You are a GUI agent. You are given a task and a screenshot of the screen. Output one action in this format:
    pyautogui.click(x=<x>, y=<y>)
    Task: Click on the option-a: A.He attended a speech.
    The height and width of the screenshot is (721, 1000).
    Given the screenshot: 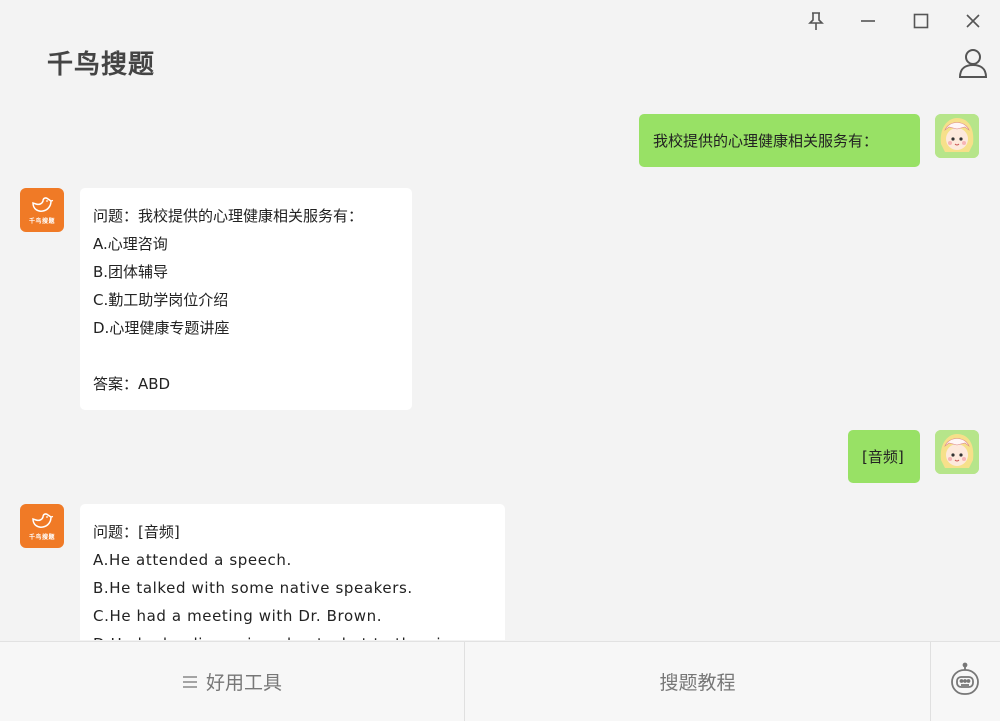 What is the action you would take?
    pyautogui.click(x=192, y=560)
    